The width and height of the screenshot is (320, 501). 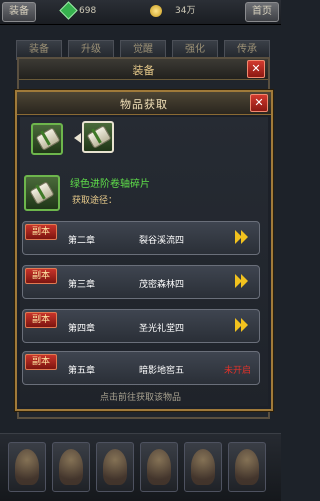 I want to click on route-chapter: 第四章, so click(x=82, y=329).